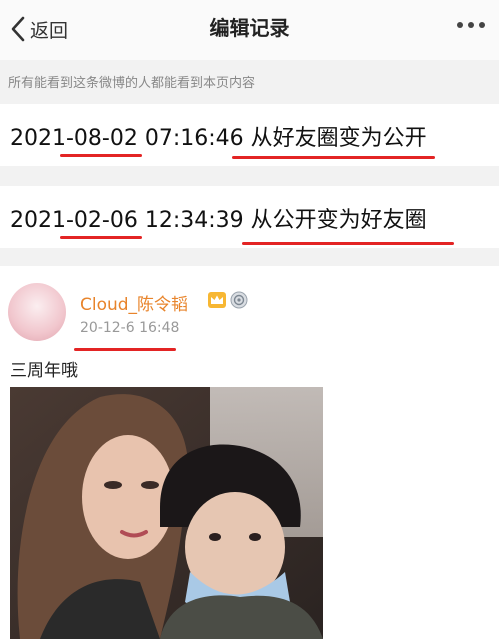 This screenshot has width=499, height=639. I want to click on edit-record-row: 2021-02-06 12:34:39 从公开变为好友圈, so click(249, 217).